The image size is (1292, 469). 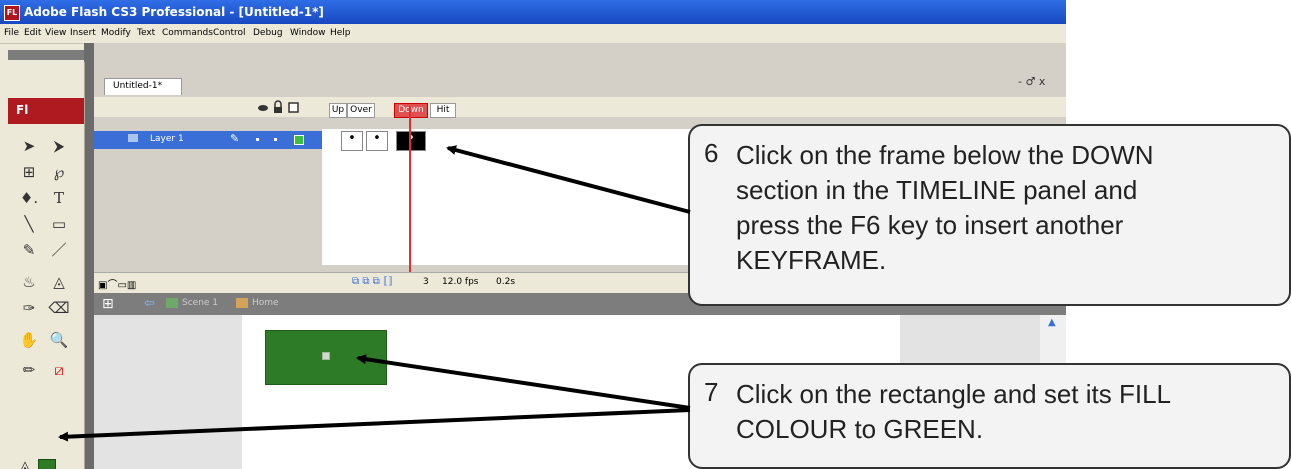 I want to click on arrow-to-rectangle, so click(x=523, y=382).